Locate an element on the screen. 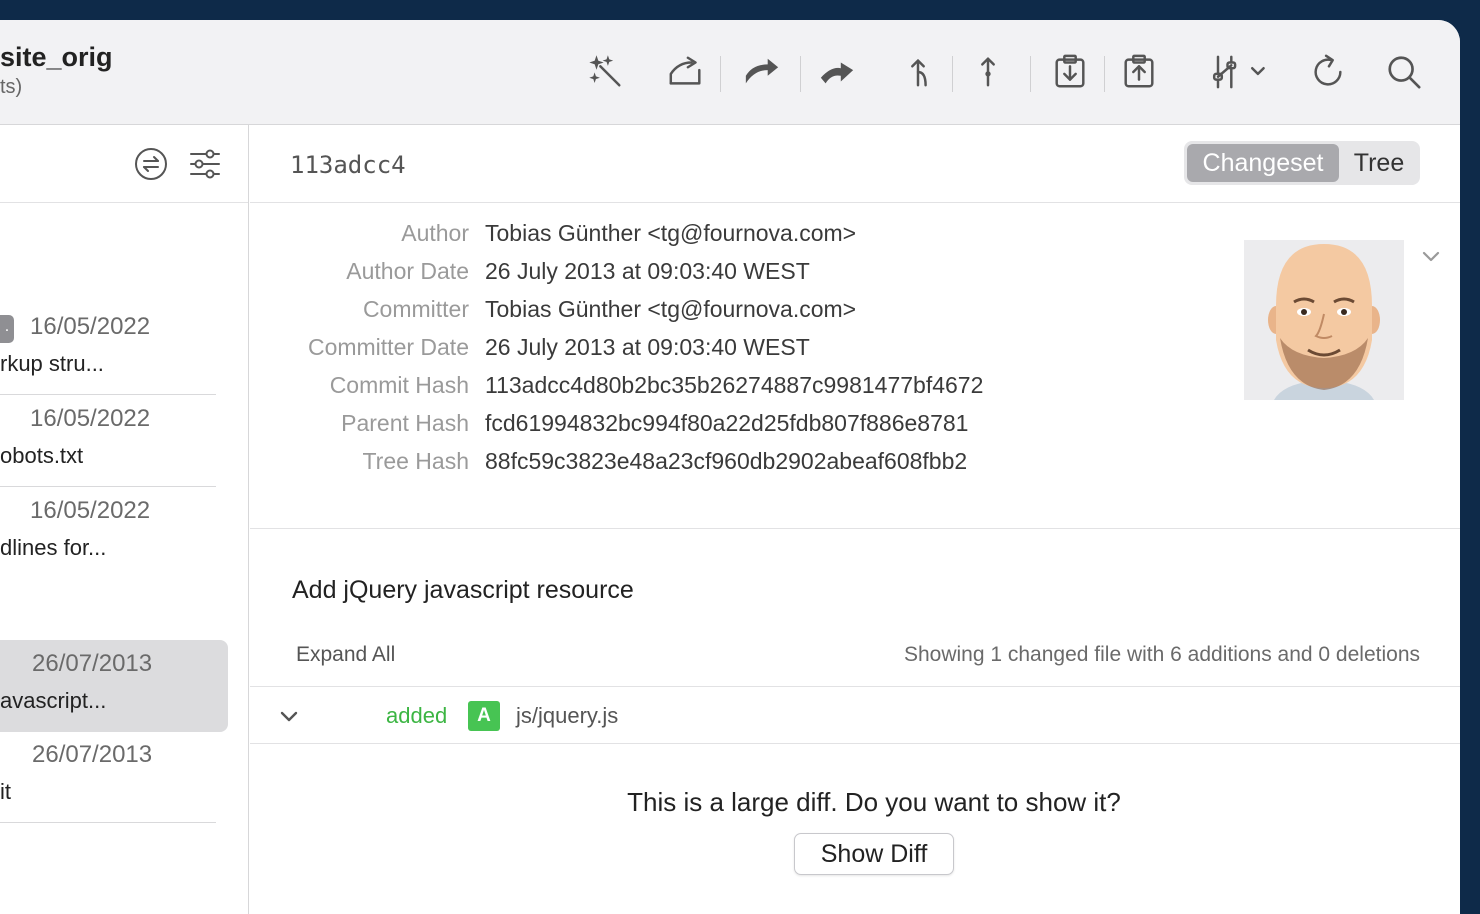  view-options-icon is located at coordinates (1237, 72).